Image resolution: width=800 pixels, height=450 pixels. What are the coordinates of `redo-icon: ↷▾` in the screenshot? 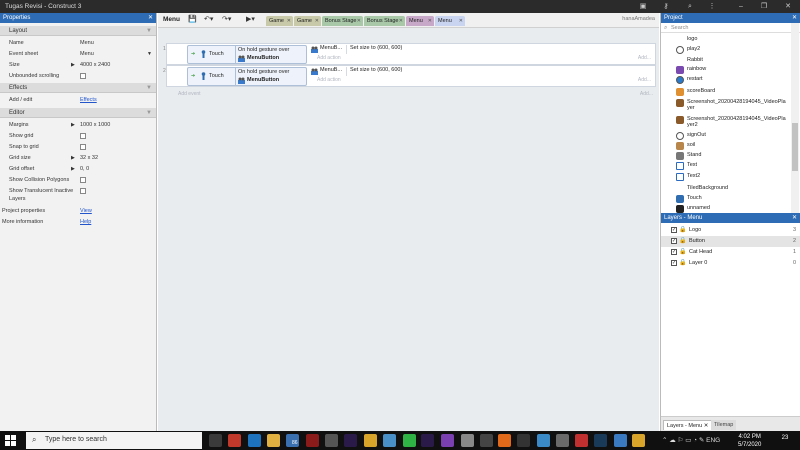 It's located at (226, 20).